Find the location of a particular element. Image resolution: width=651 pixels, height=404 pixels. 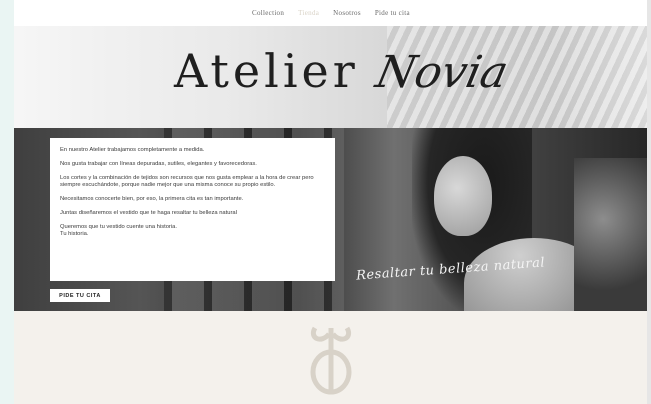

scrollbar is located at coordinates (649, 202).